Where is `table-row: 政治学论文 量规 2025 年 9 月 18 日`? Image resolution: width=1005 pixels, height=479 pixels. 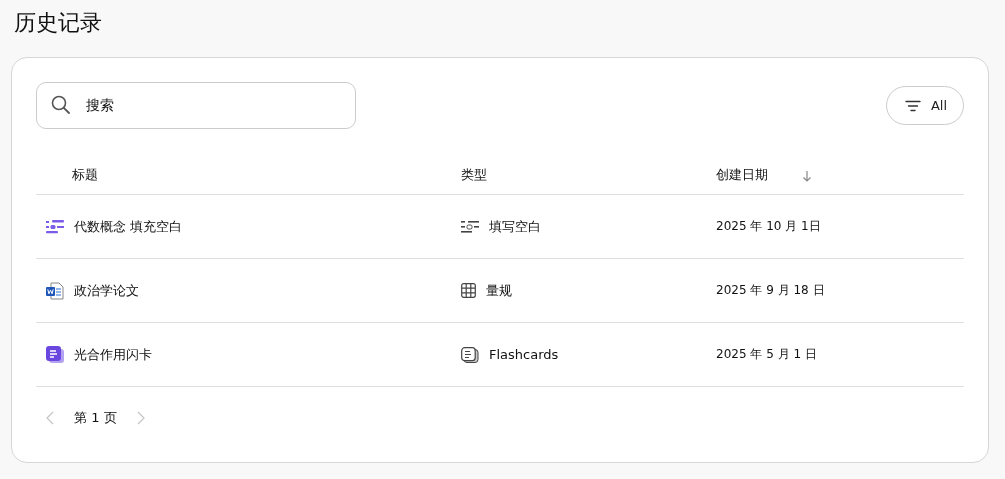
table-row: 政治学论文 量规 2025 年 9 月 18 日 is located at coordinates (500, 291).